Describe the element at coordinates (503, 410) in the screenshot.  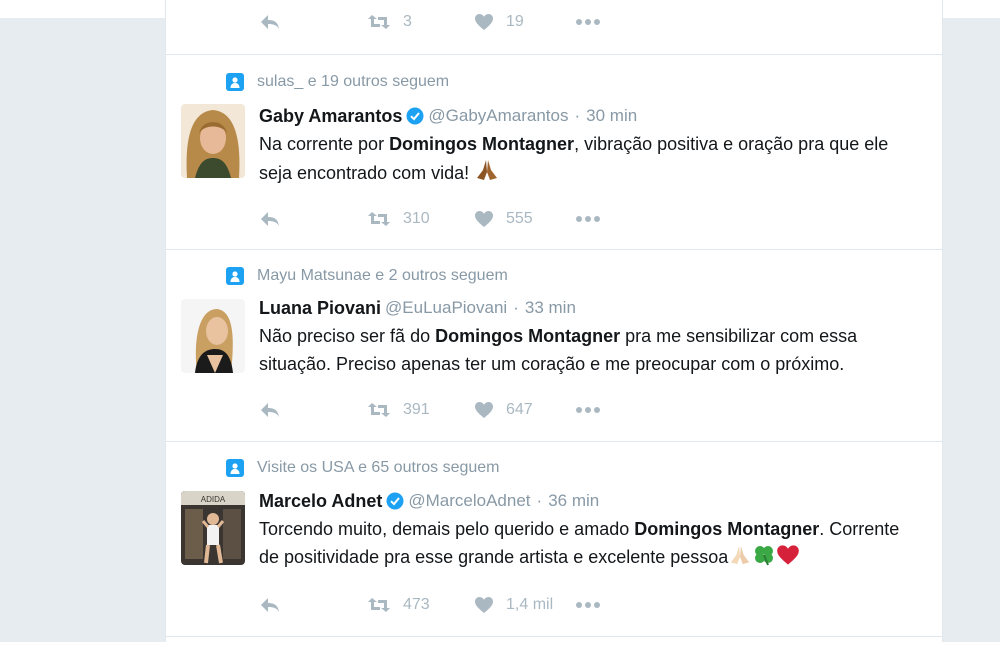
I see `like-button: 647` at that location.